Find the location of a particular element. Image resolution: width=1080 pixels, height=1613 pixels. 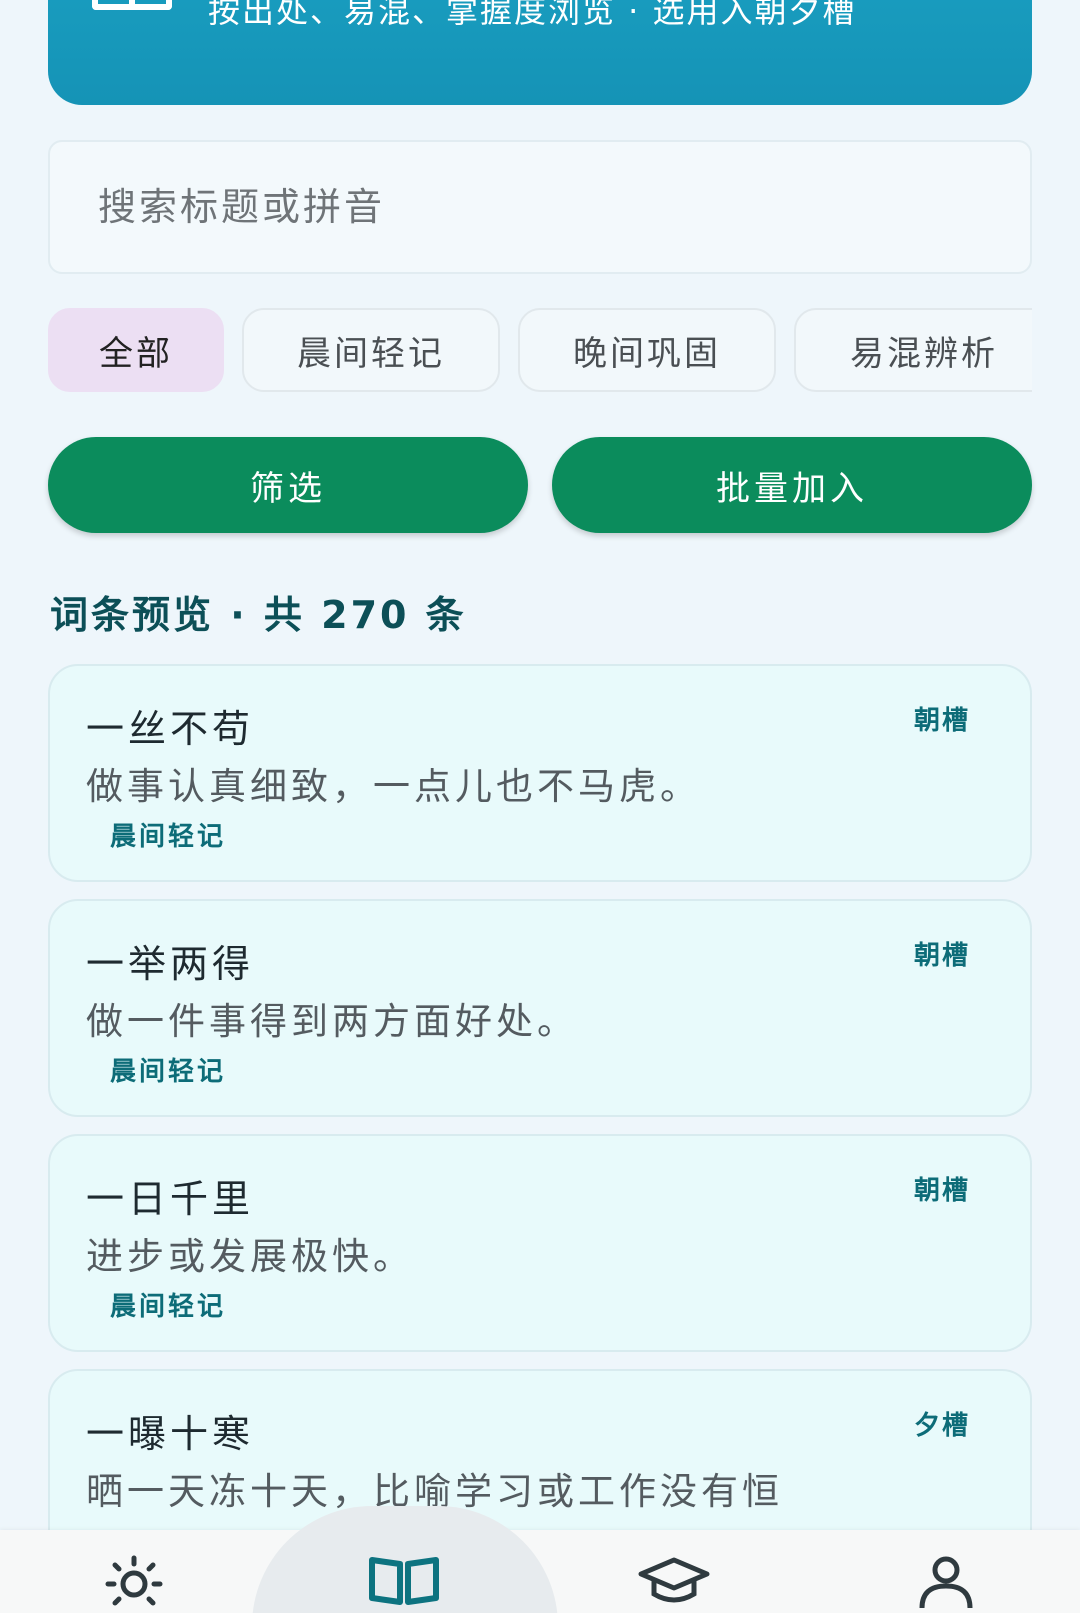

book-open-icon is located at coordinates (132, 5).